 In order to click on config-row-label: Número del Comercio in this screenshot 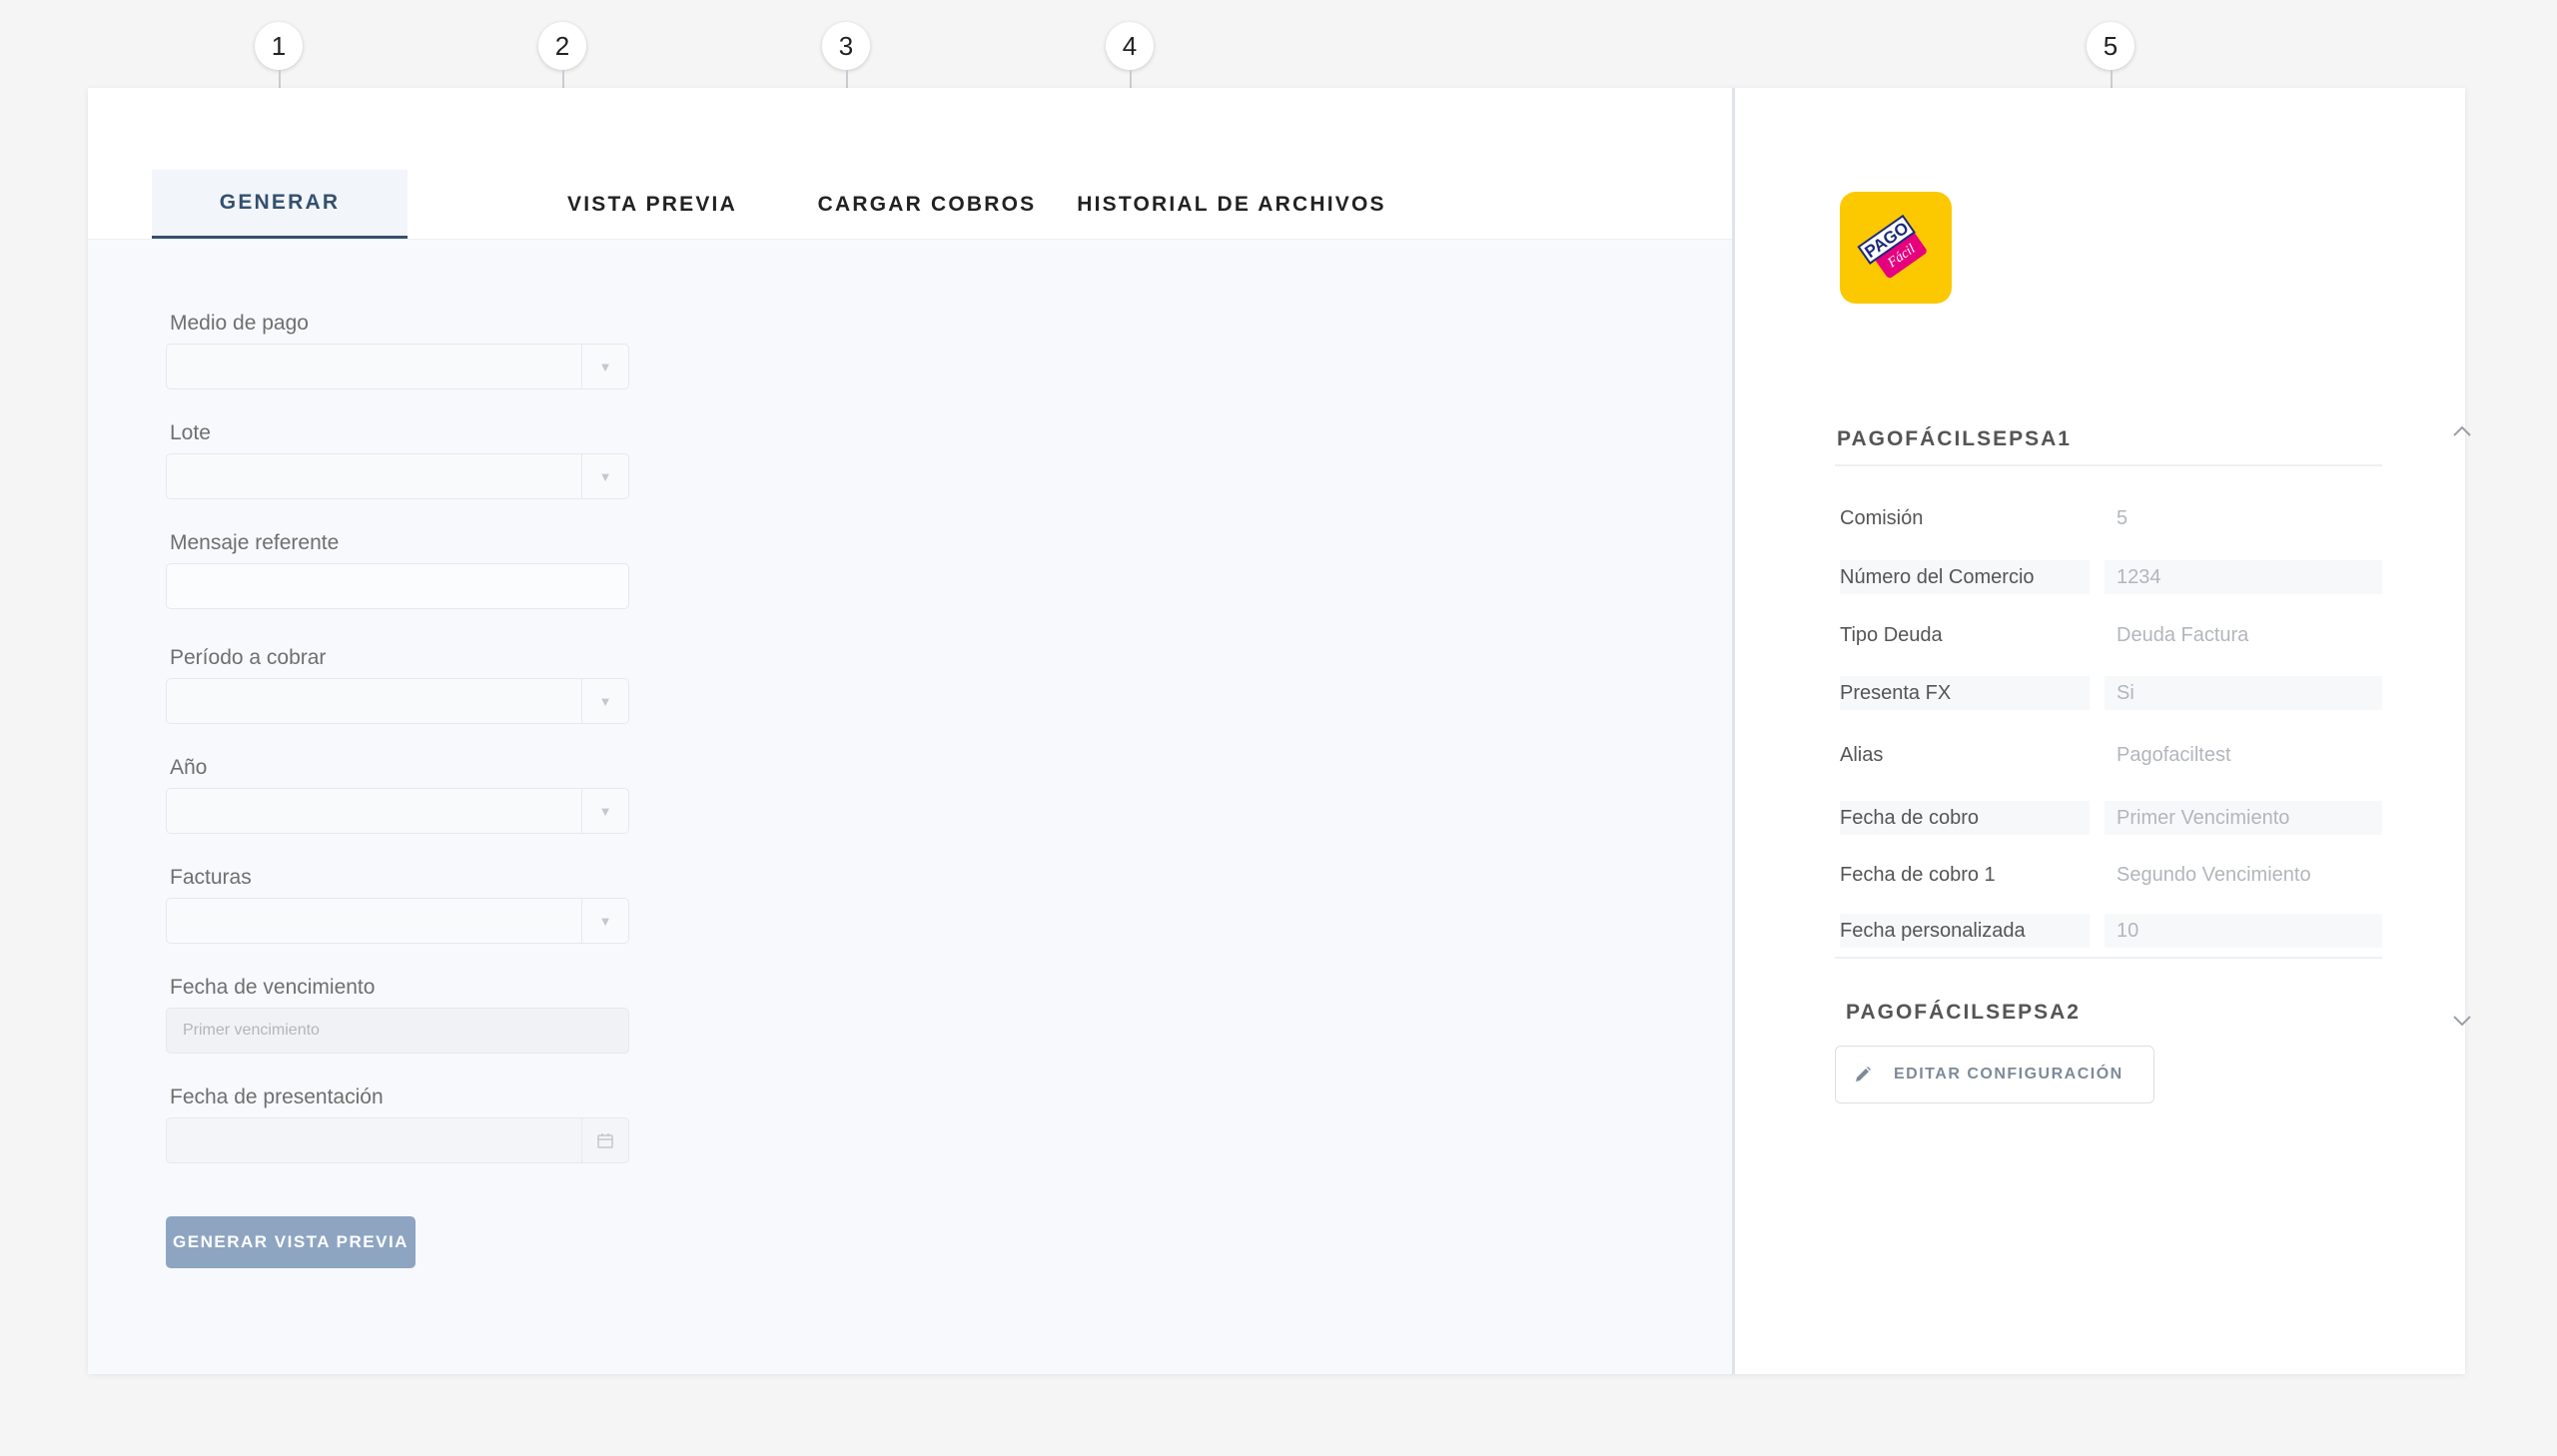, I will do `click(1965, 577)`.